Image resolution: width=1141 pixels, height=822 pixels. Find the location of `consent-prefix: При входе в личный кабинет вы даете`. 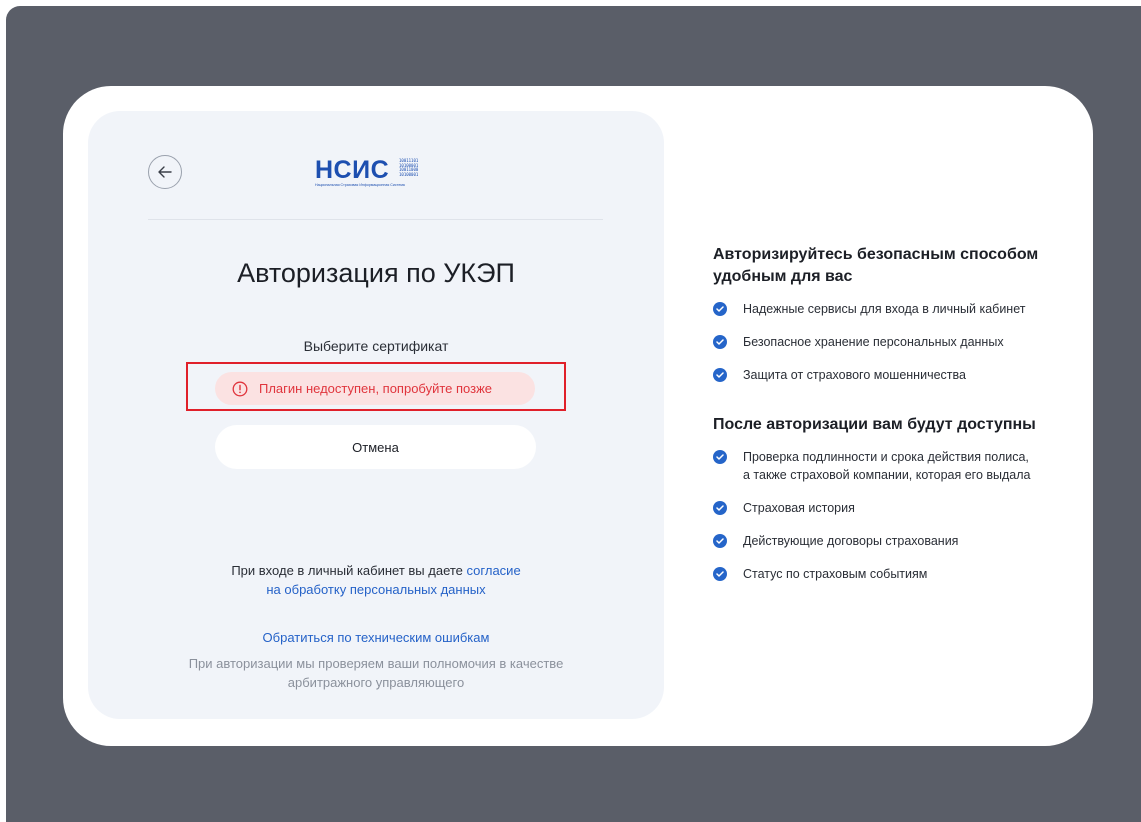

consent-prefix: При входе в личный кабинет вы даете is located at coordinates (349, 570).